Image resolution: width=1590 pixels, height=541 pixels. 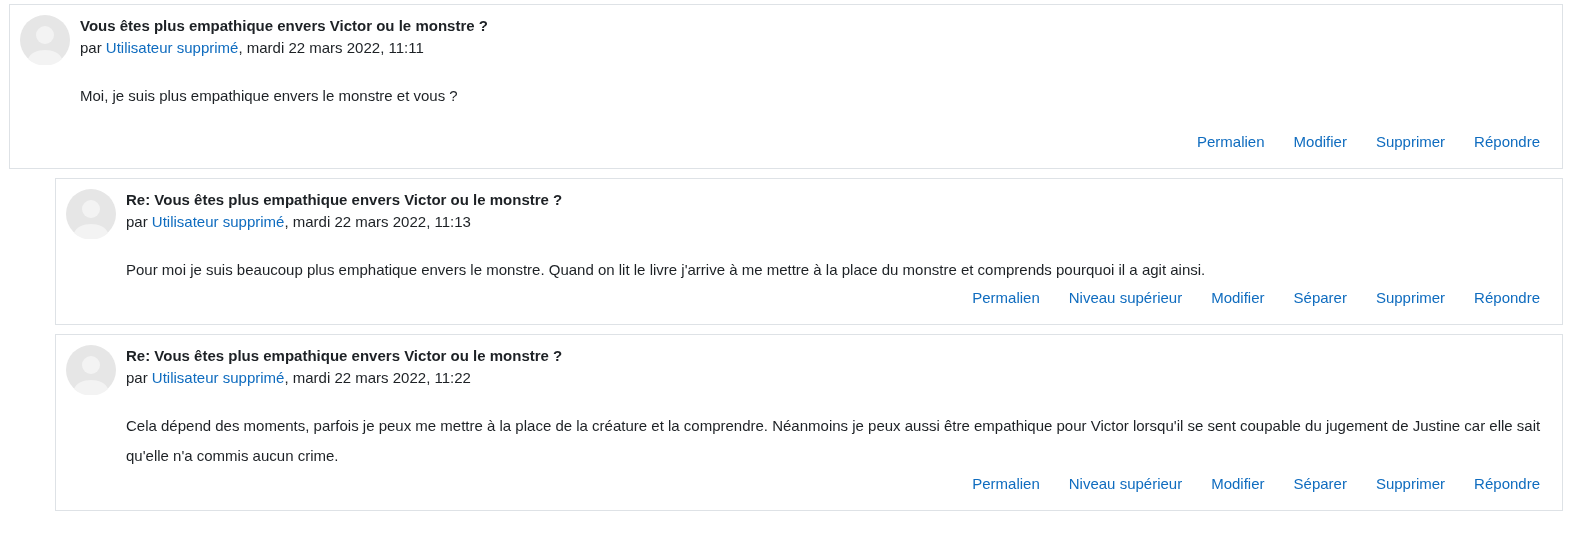 What do you see at coordinates (834, 441) in the screenshot?
I see `post-body: Cela dépend des moments, parfois je peux me mettre à la place de la créature et la comprendre. Néanmoins je peux aussi être empathique pour Victor lorsqu'il se sent coupable du jugement de Justine car elle sait qu'elle n'a commis aucun crime.` at bounding box center [834, 441].